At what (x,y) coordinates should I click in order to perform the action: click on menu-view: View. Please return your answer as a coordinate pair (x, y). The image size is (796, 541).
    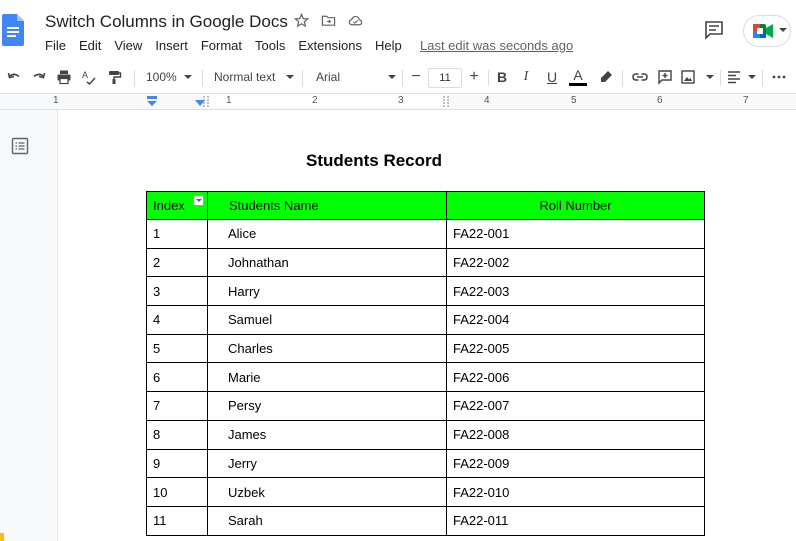
    Looking at the image, I should click on (128, 45).